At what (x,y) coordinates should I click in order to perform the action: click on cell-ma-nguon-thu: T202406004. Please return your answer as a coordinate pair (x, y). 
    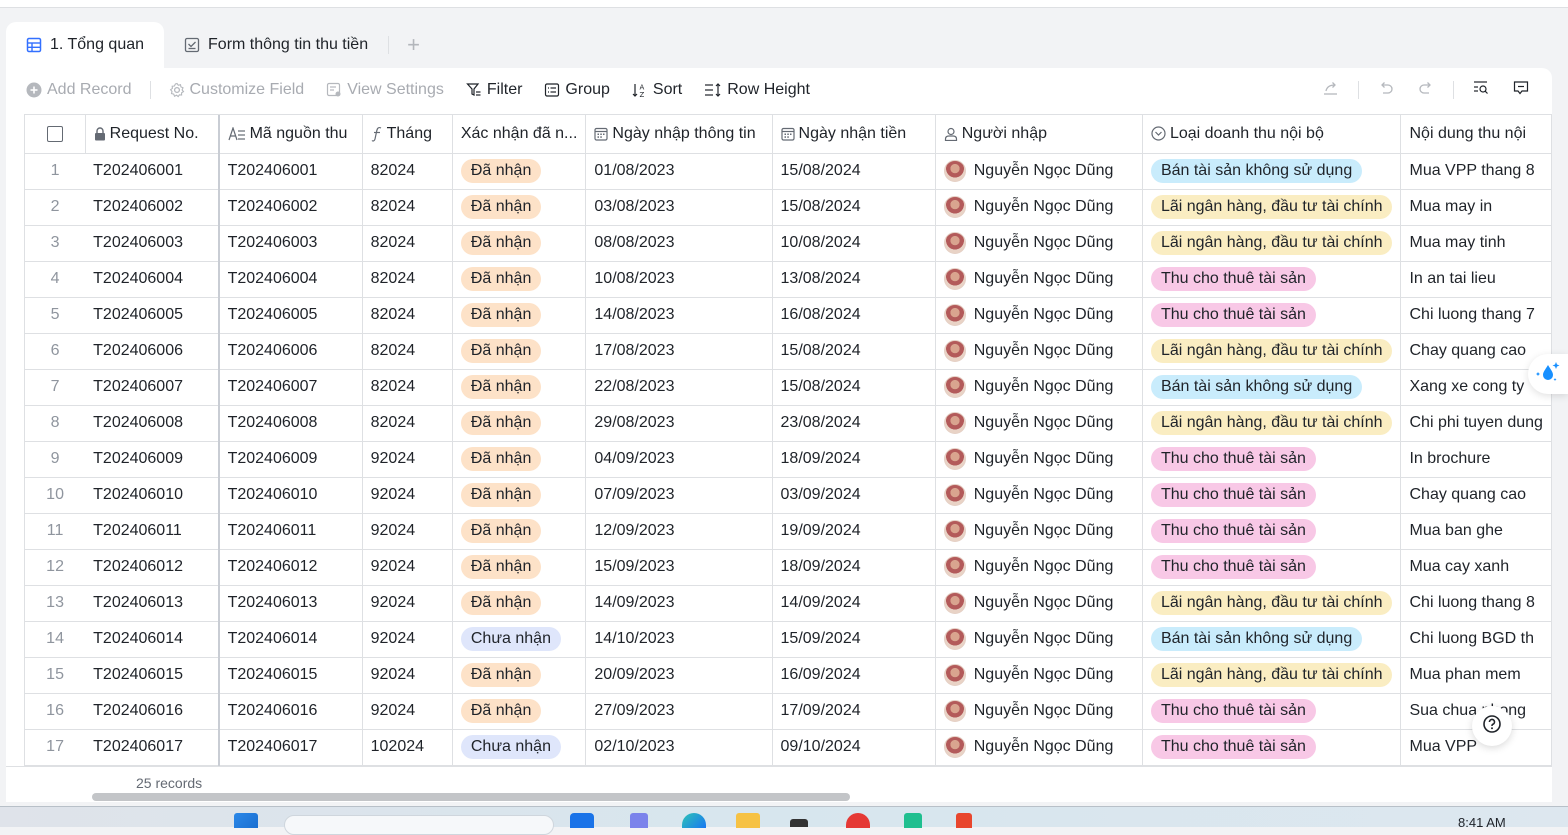
    Looking at the image, I should click on (290, 279).